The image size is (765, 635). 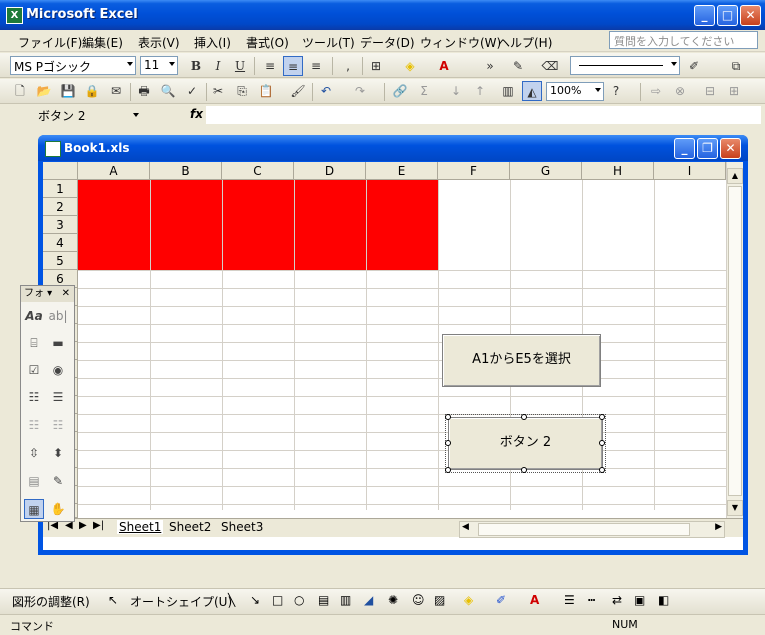 I want to click on option-button-tool-icon: ◉, so click(x=58, y=370).